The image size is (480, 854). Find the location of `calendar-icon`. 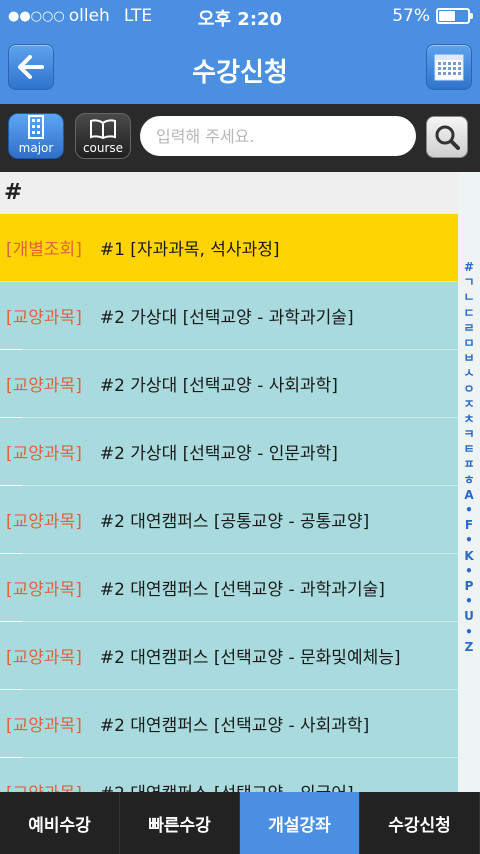

calendar-icon is located at coordinates (449, 67).